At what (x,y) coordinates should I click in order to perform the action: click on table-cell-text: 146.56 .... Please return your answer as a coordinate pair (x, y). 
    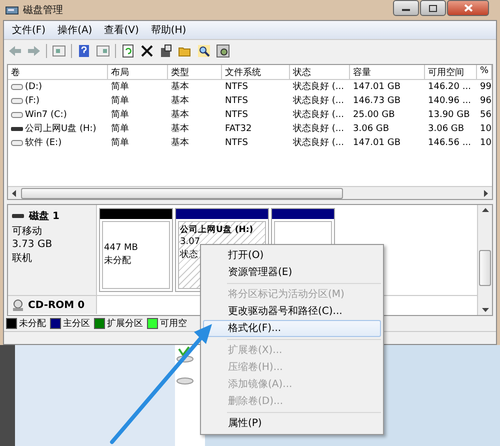
    Looking at the image, I should click on (449, 143).